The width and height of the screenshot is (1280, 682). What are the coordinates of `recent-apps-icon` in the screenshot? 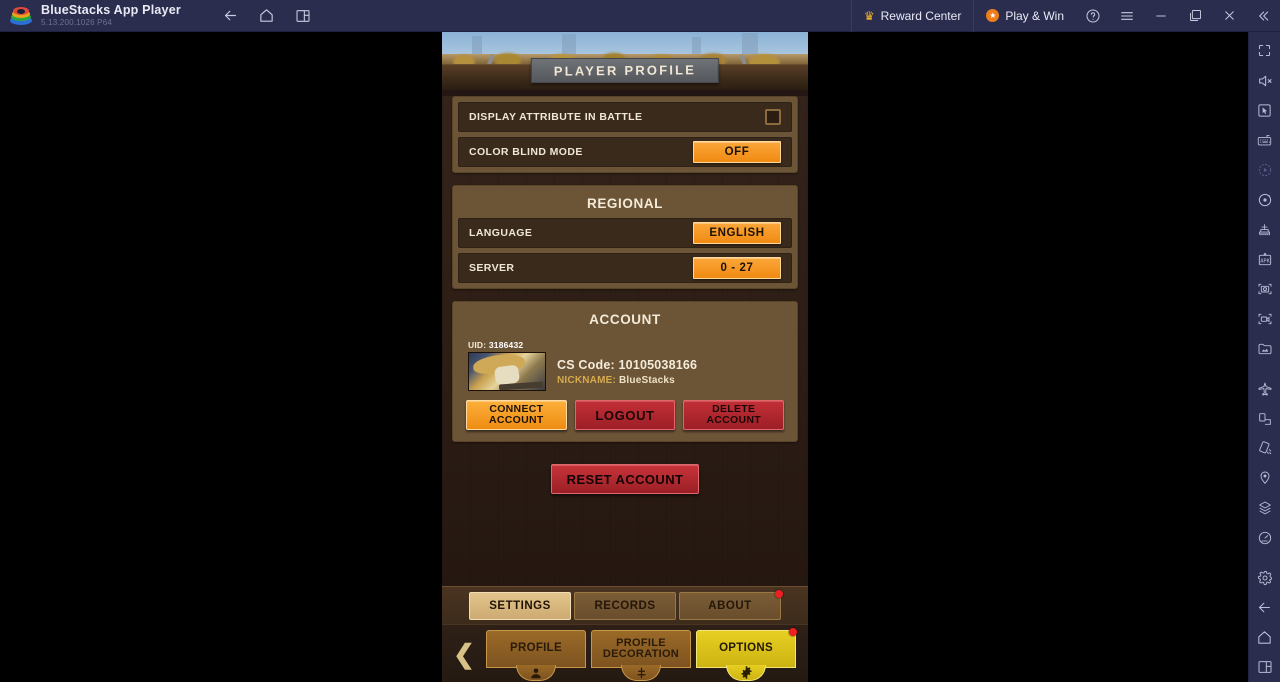 It's located at (1265, 667).